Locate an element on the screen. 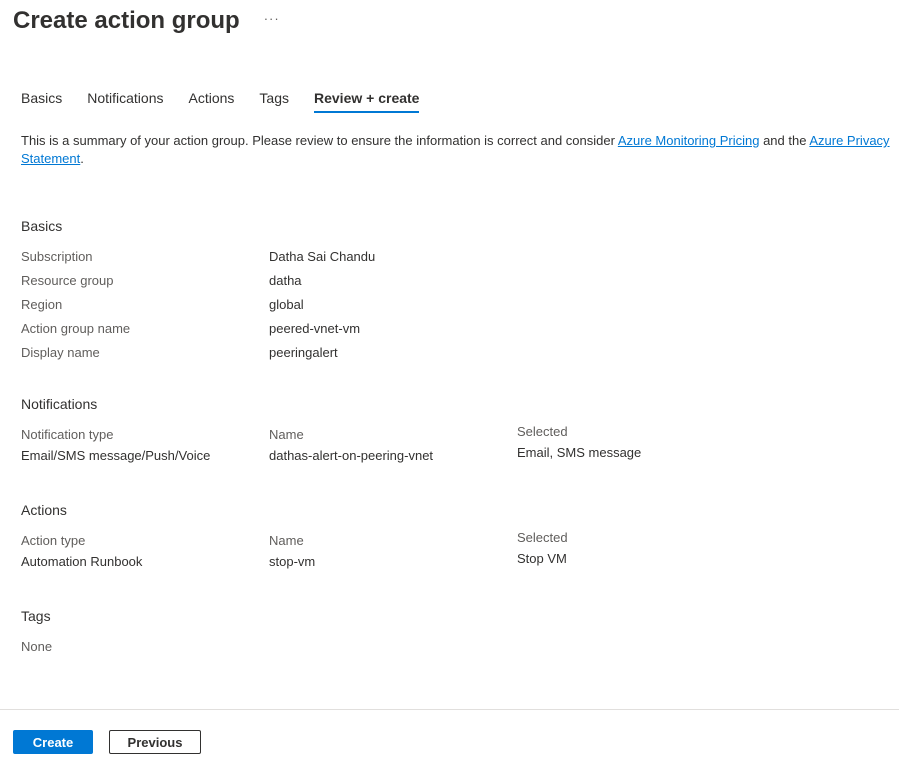 The image size is (899, 765). create-button: Create is located at coordinates (53, 742).